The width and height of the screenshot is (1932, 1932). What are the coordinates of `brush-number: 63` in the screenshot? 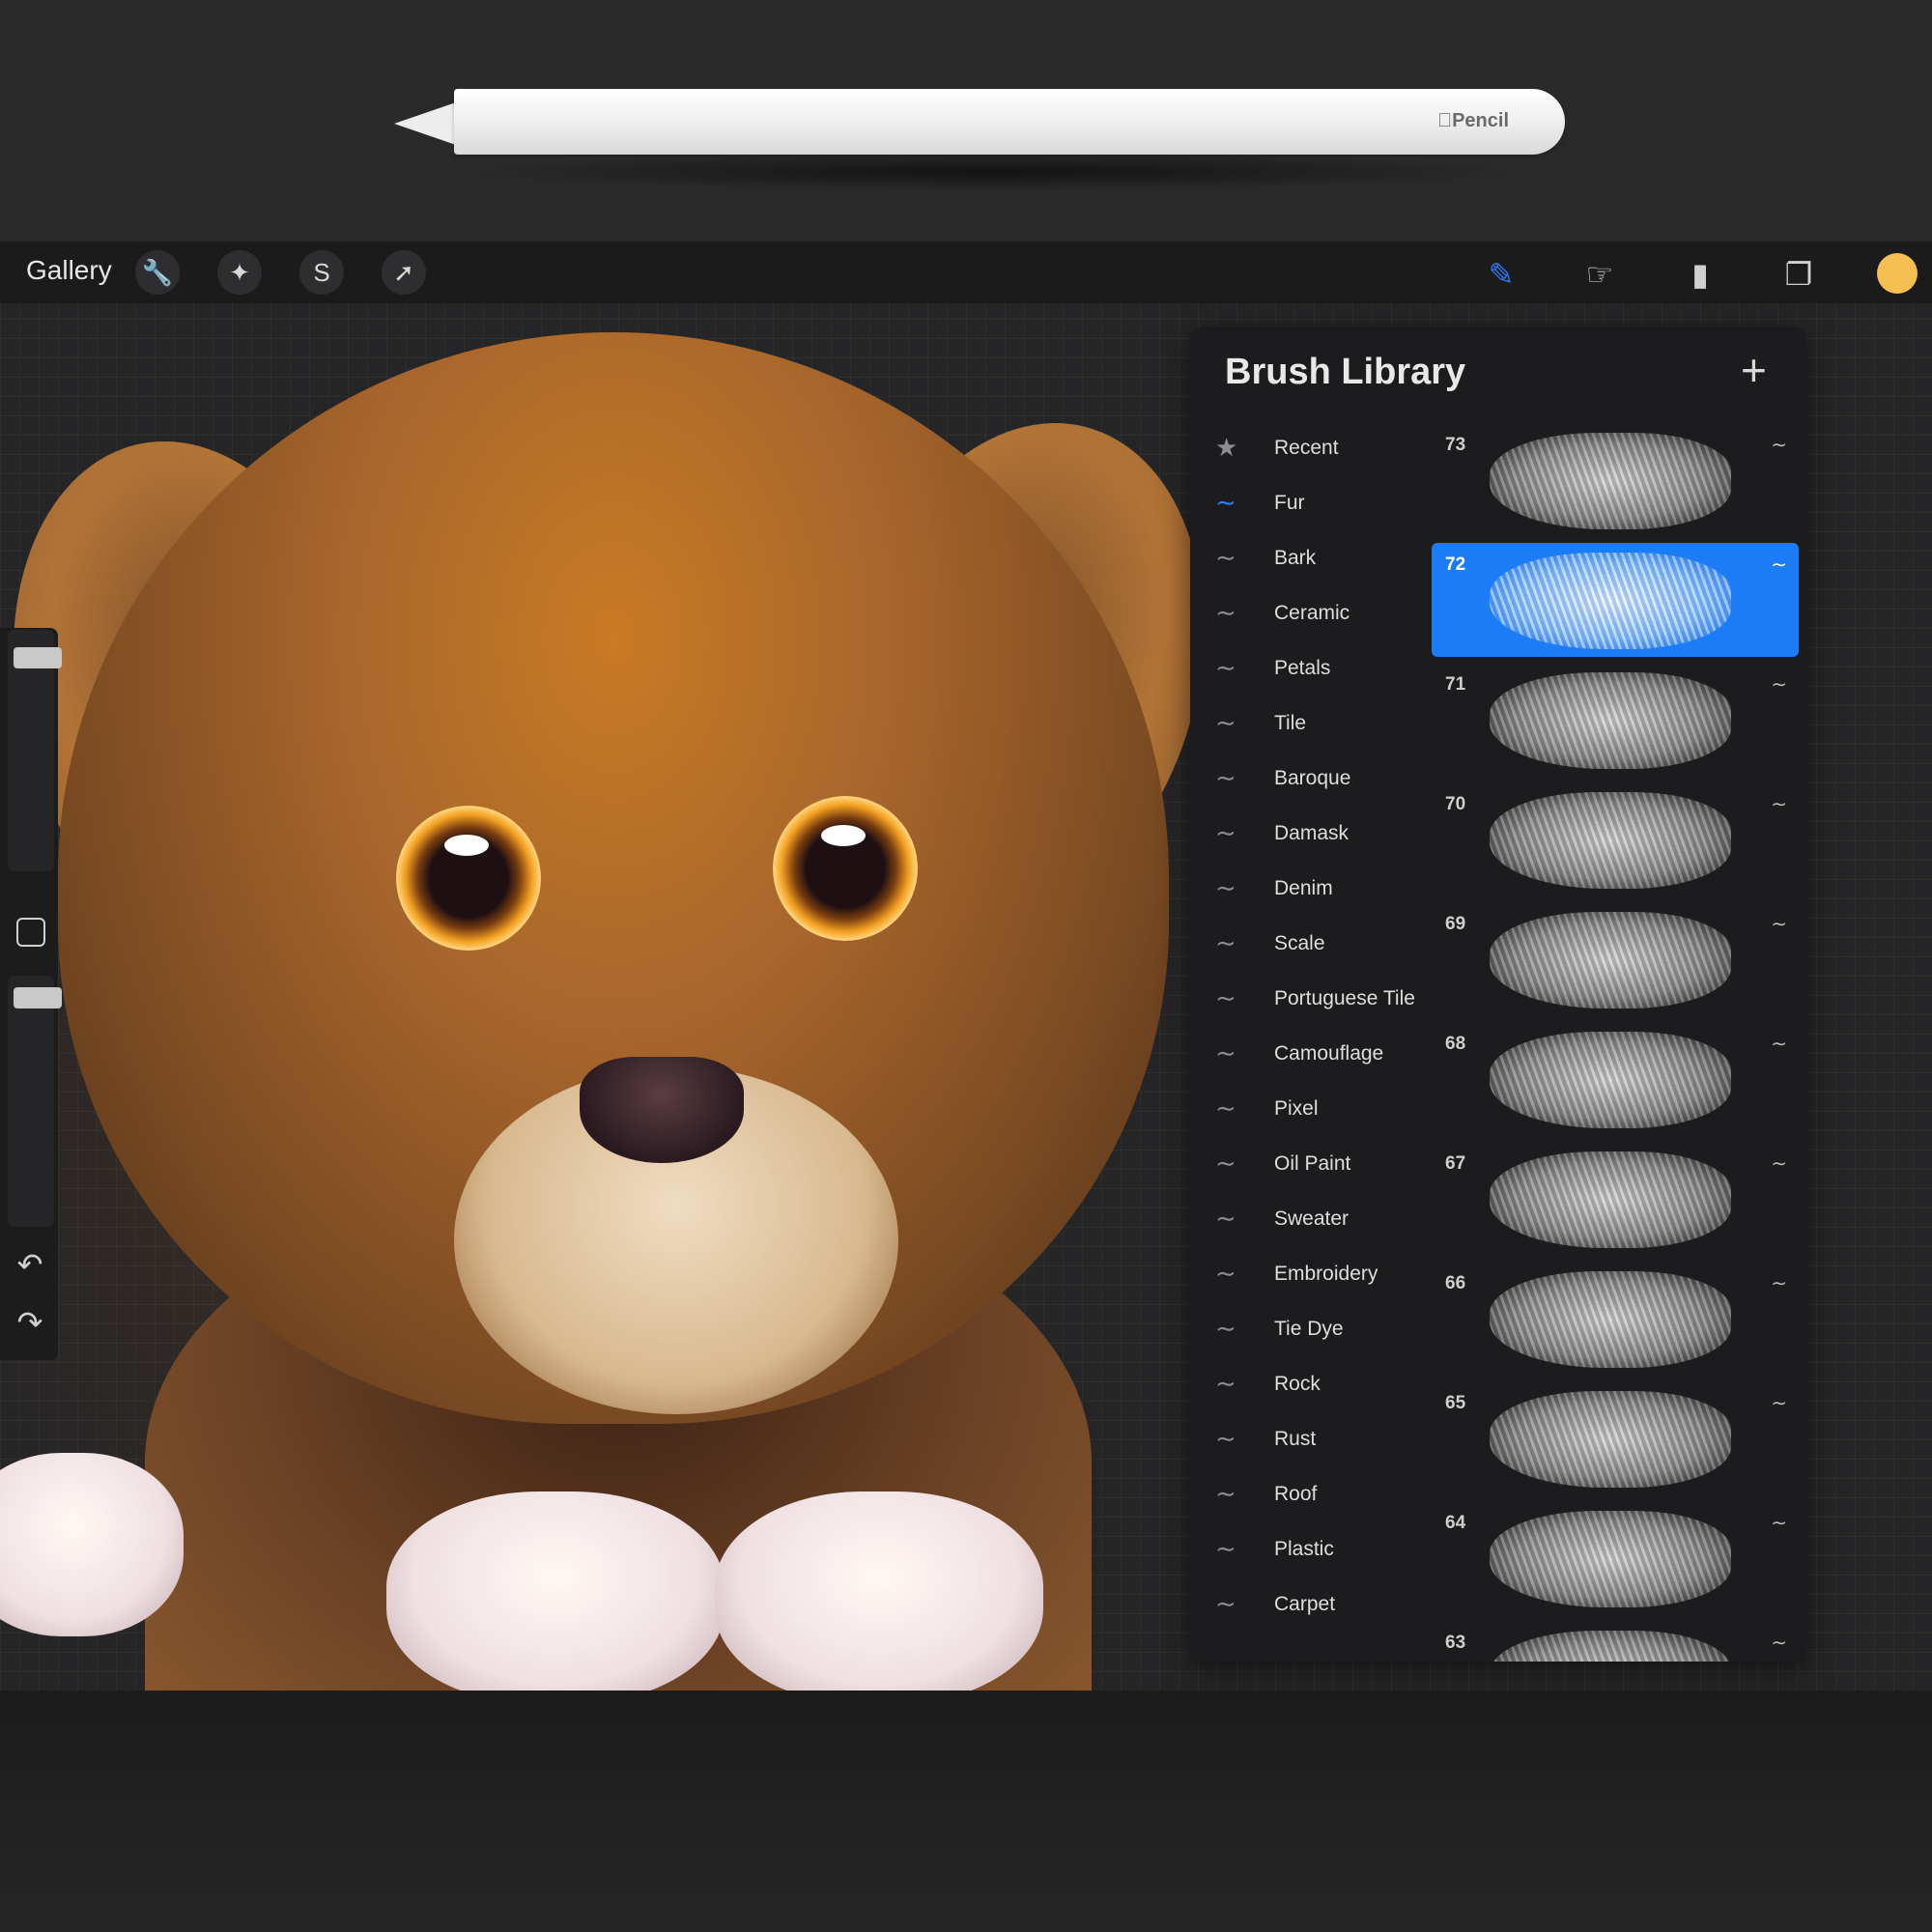 It's located at (1455, 1643).